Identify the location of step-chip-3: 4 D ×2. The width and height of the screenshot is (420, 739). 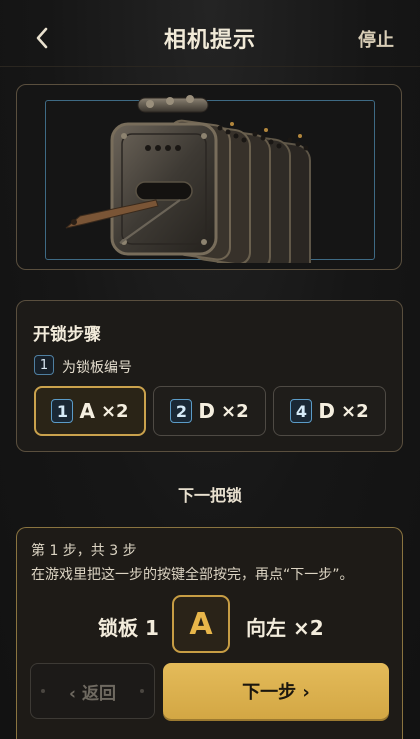
(329, 411).